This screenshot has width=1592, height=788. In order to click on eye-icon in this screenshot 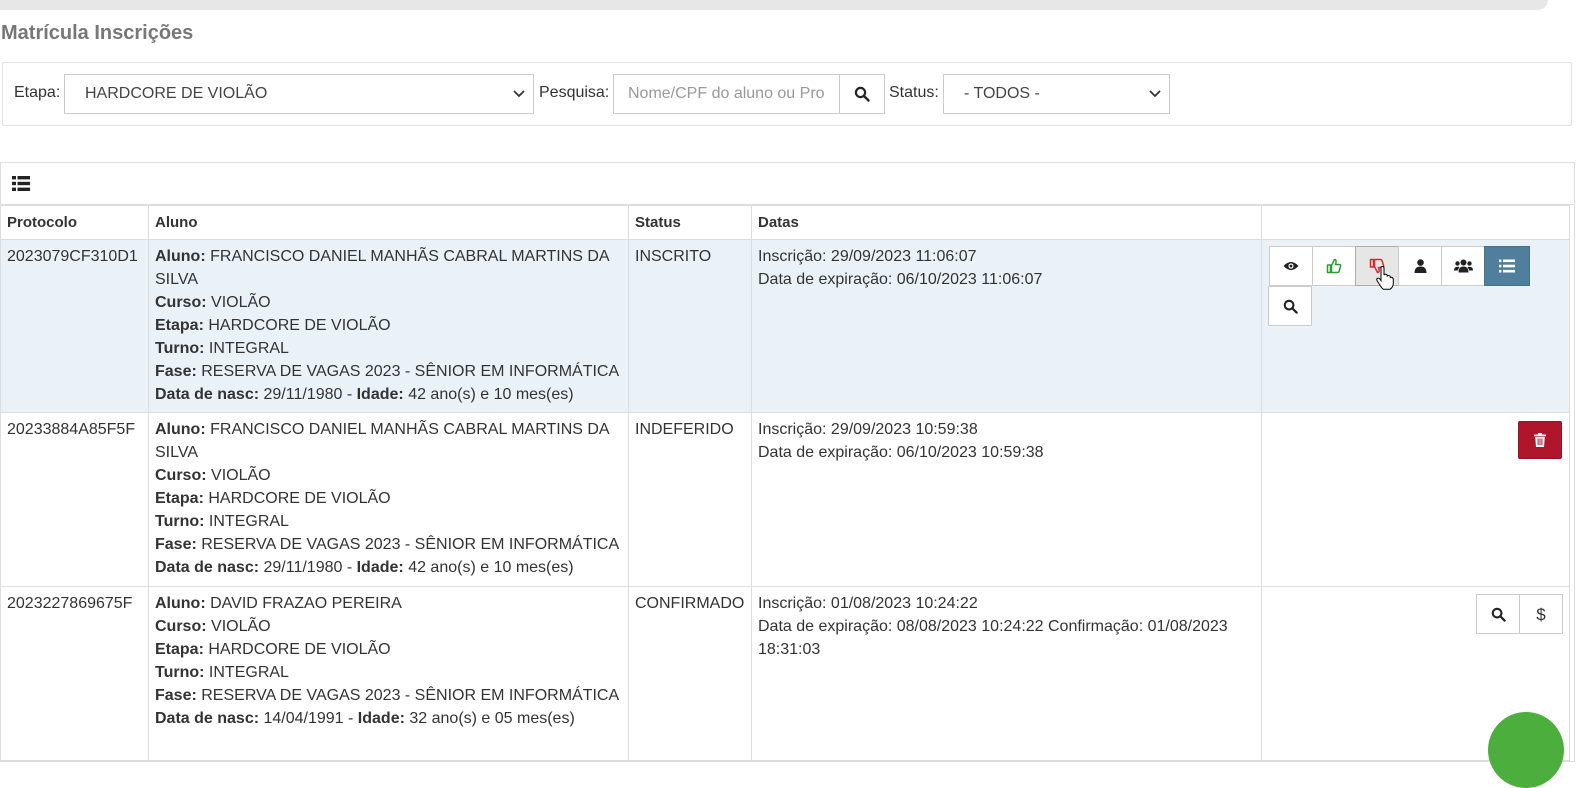, I will do `click(1291, 266)`.